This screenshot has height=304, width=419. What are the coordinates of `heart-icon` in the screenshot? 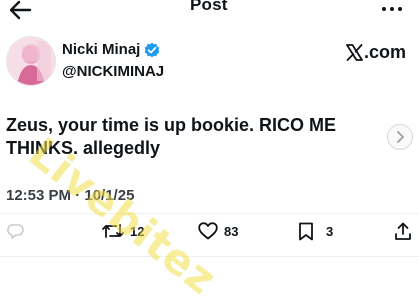 It's located at (208, 231).